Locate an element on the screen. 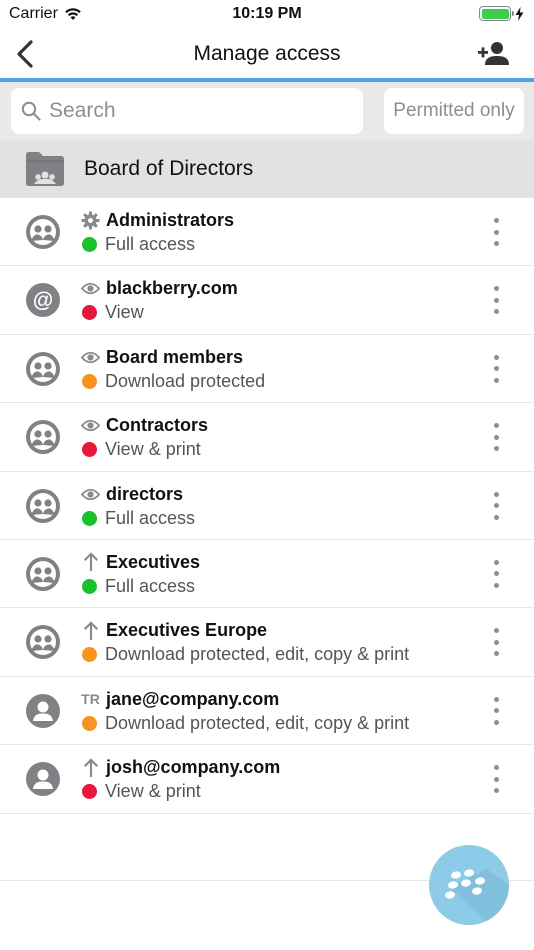  entry-access-line: Download protected is located at coordinates (173, 381).